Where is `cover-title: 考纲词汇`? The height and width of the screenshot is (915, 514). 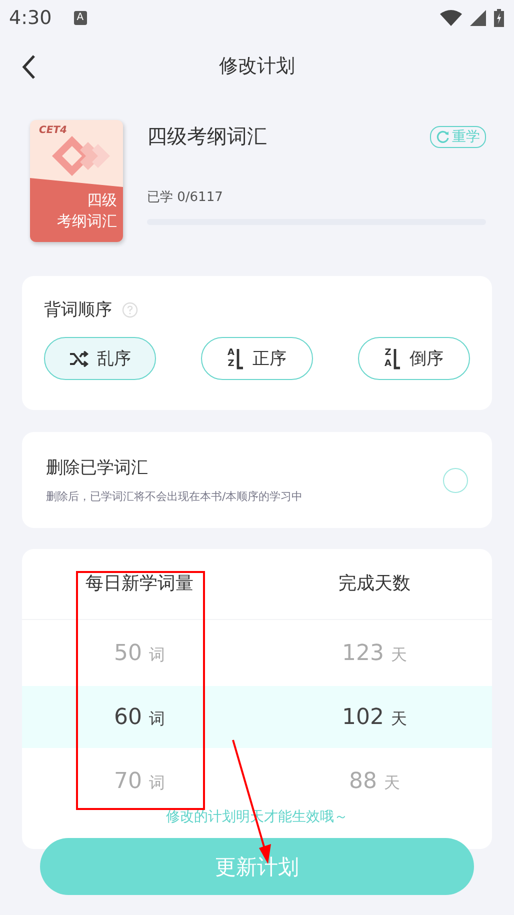
cover-title: 考纲词汇 is located at coordinates (87, 221).